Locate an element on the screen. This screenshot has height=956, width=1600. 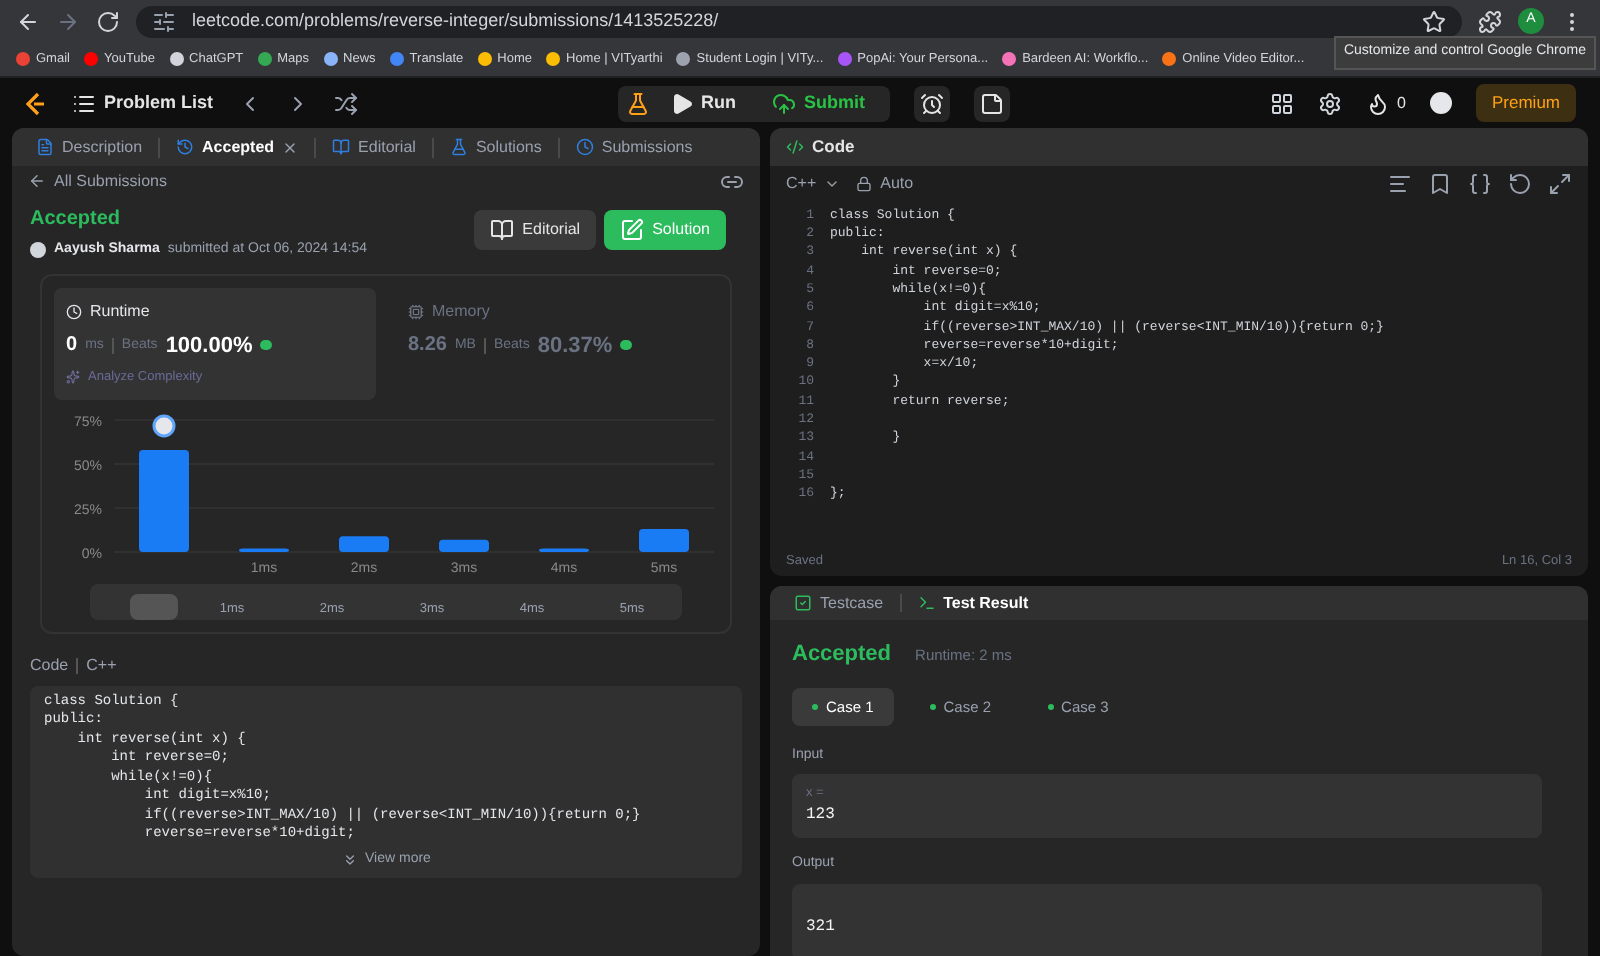
author-avatar is located at coordinates (38, 250).